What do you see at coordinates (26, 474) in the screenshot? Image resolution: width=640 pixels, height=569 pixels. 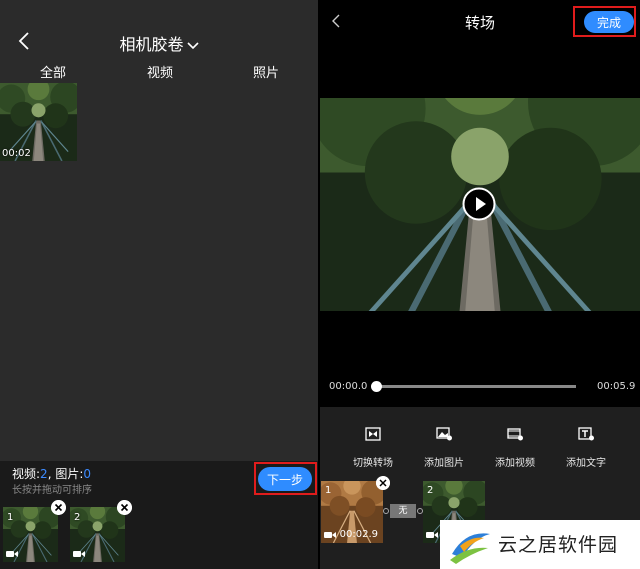 I see `video-count-label: 视频:` at bounding box center [26, 474].